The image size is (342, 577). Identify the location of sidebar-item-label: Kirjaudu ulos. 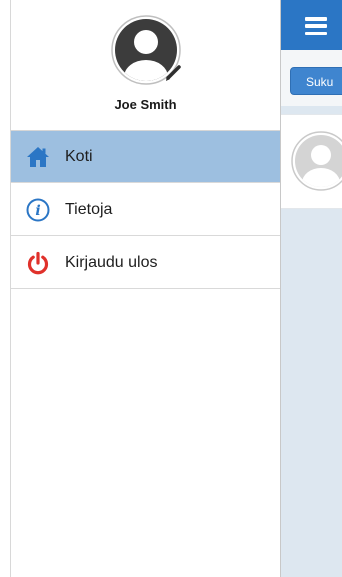
(111, 262).